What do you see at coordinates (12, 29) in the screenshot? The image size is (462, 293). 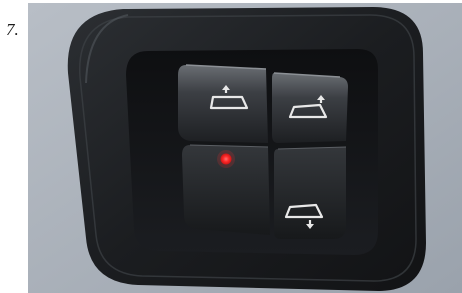 I see `figure-number: 7.` at bounding box center [12, 29].